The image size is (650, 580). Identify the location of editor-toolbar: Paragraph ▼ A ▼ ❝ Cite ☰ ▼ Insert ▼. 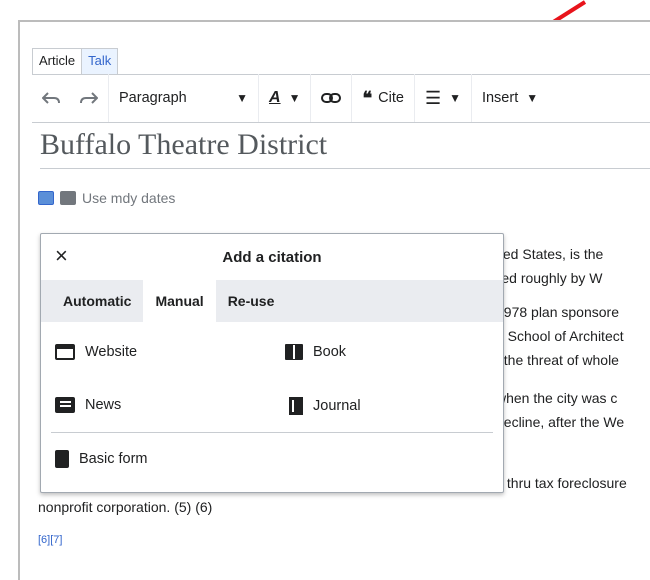
(341, 98).